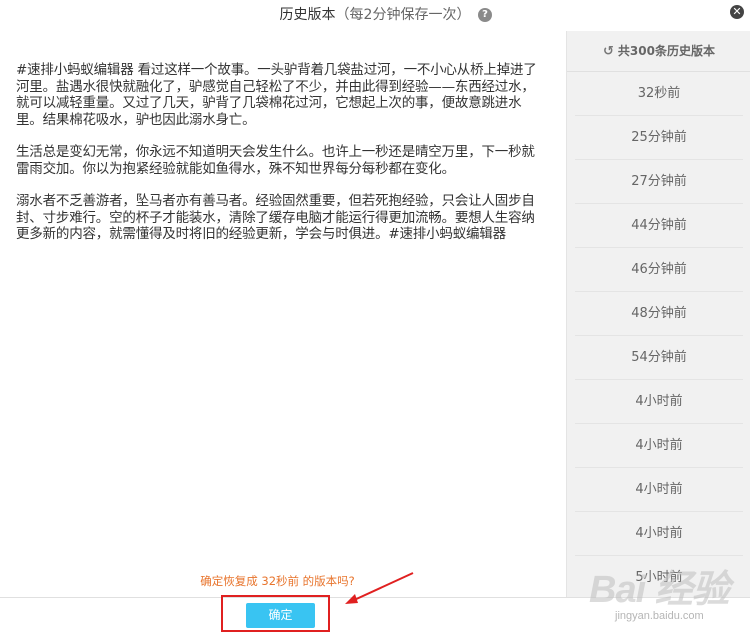 The width and height of the screenshot is (750, 633). I want to click on restore-confirm-prompt: 确定恢复成 32秒前 的版本吗?, so click(277, 581).